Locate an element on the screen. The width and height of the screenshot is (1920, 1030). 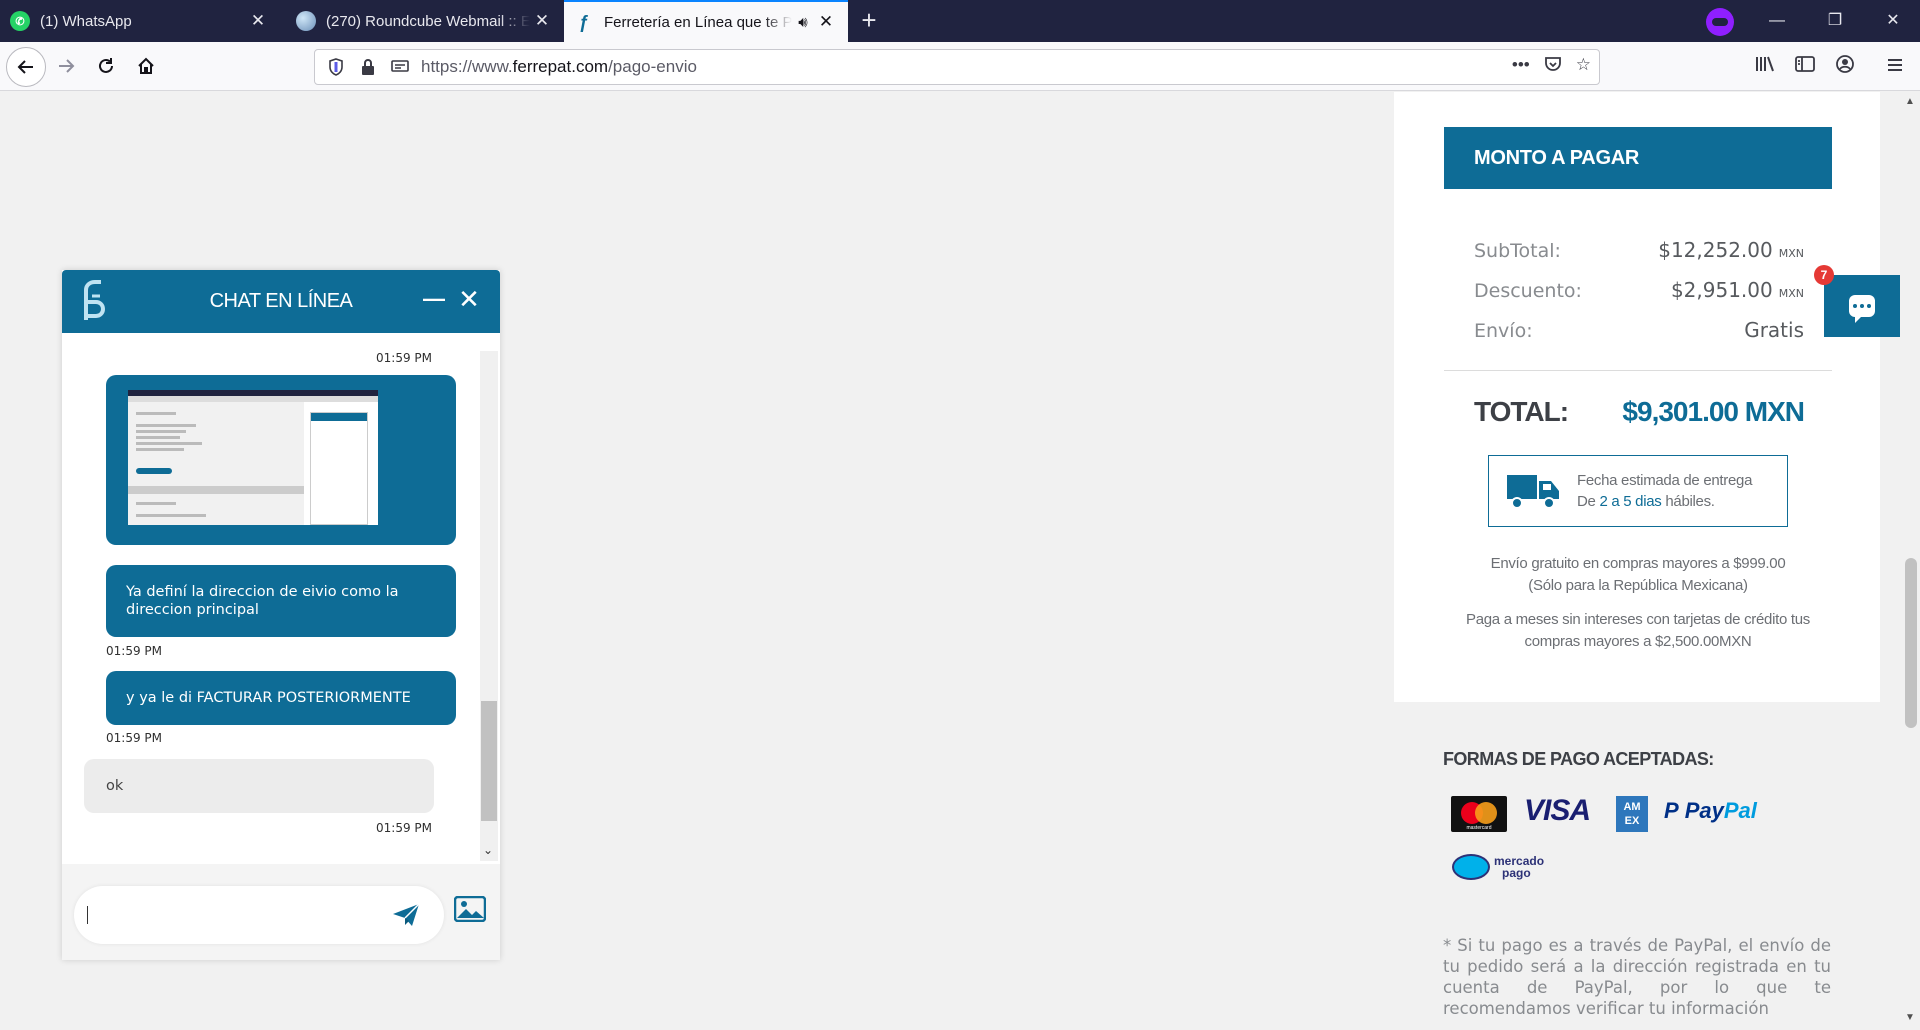
text-cursor is located at coordinates (87, 915).